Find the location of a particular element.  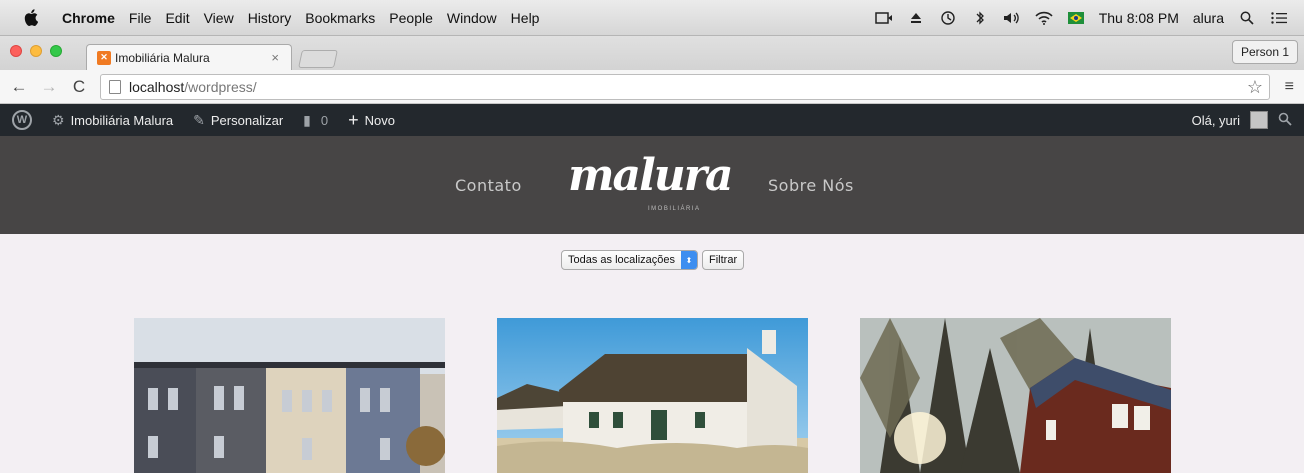

wp-customize-label: Personalizar is located at coordinates (247, 120).